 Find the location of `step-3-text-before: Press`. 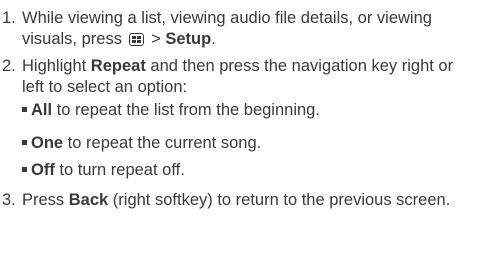

step-3-text-before: Press is located at coordinates (45, 200).